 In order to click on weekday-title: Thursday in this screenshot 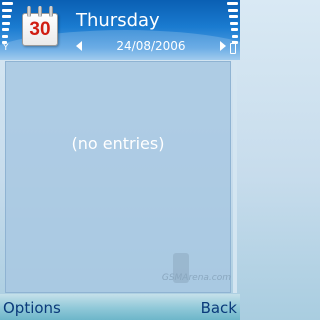, I will do `click(118, 20)`.